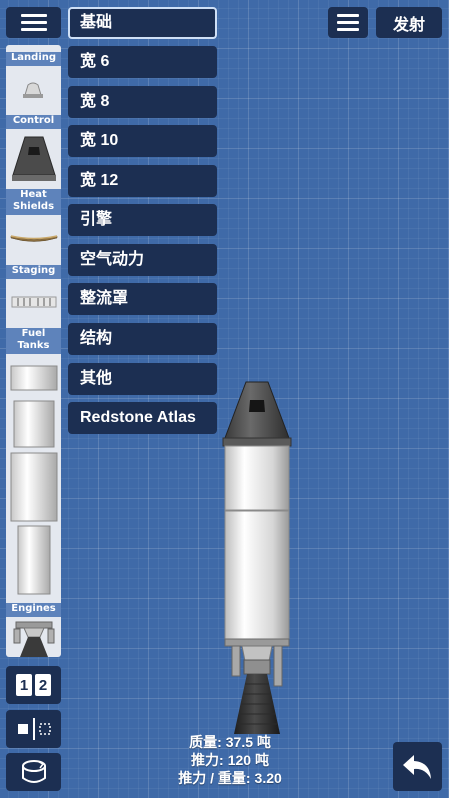 This screenshot has width=449, height=798. I want to click on menu-item-width-10: 宽 10, so click(142, 141).